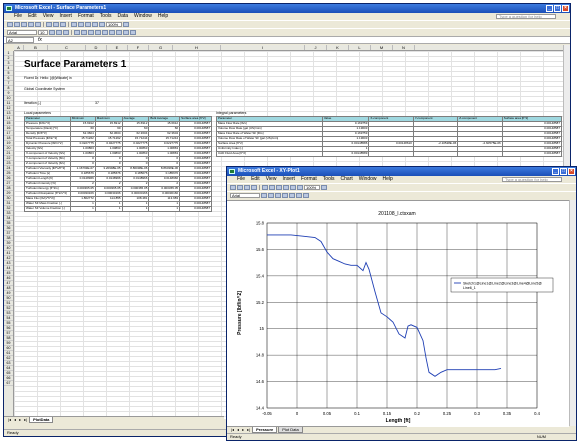  I want to click on column-header: A, so click(19, 47).